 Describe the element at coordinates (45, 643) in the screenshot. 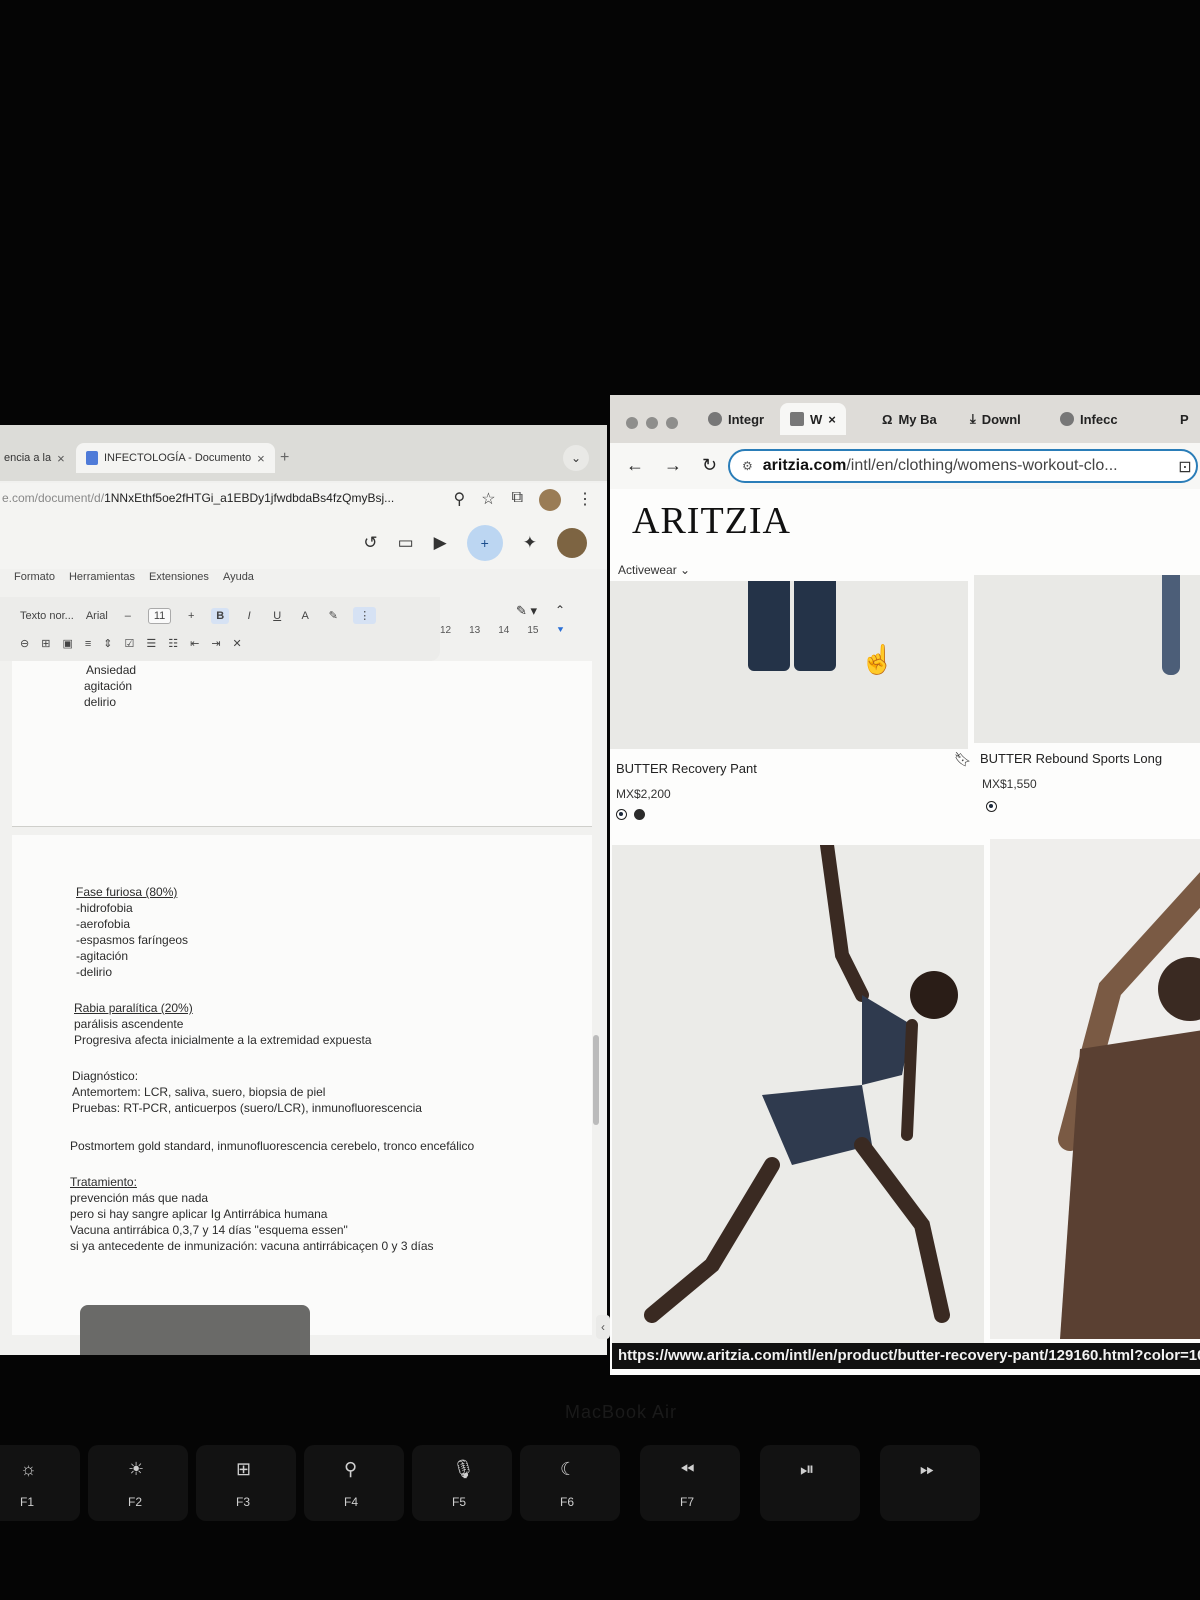

I see `comment-add-icon: ⊞` at that location.